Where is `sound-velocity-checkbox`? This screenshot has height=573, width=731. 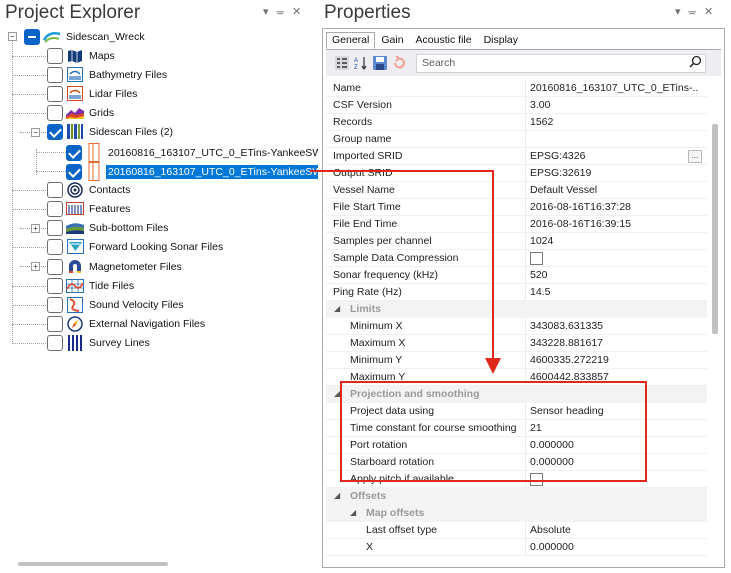
sound-velocity-checkbox is located at coordinates (55, 304).